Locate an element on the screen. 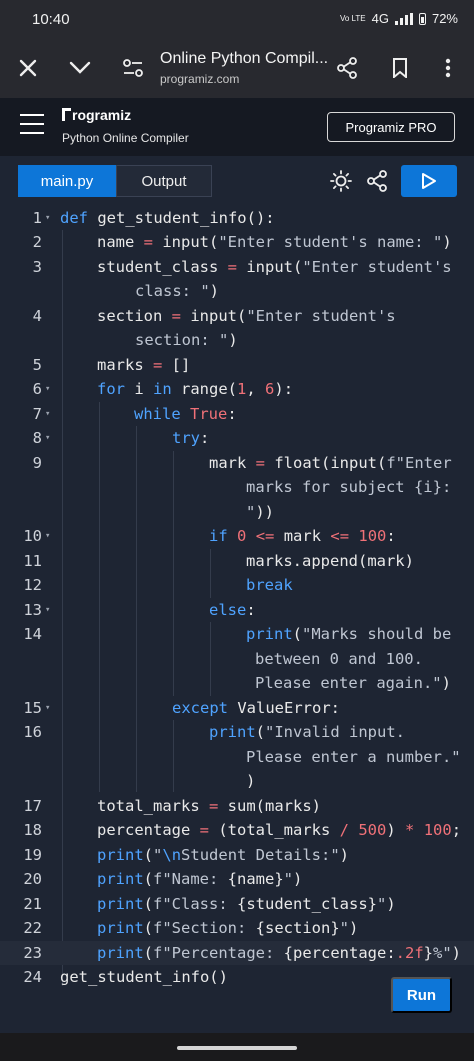 Image resolution: width=474 pixels, height=1061 pixels. code-line: 21 print(f"Class: {student_class}") is located at coordinates (237, 904).